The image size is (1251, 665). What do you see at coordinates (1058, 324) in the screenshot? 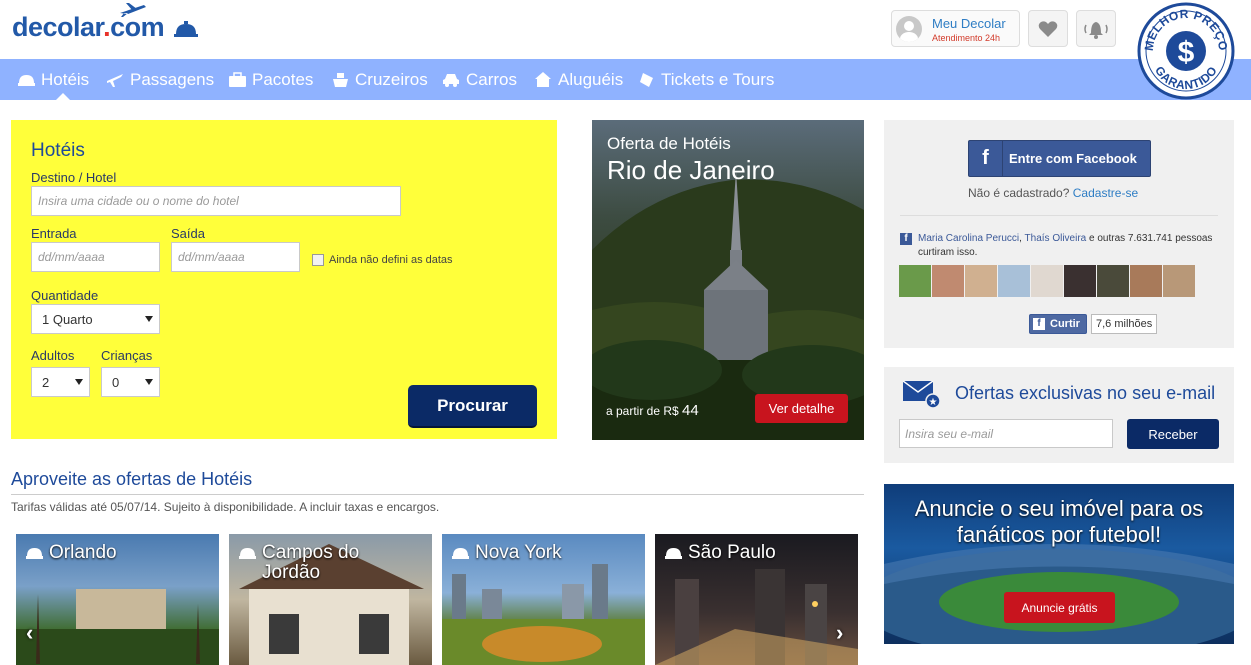
I see `facebook-like-button: f Curtir` at bounding box center [1058, 324].